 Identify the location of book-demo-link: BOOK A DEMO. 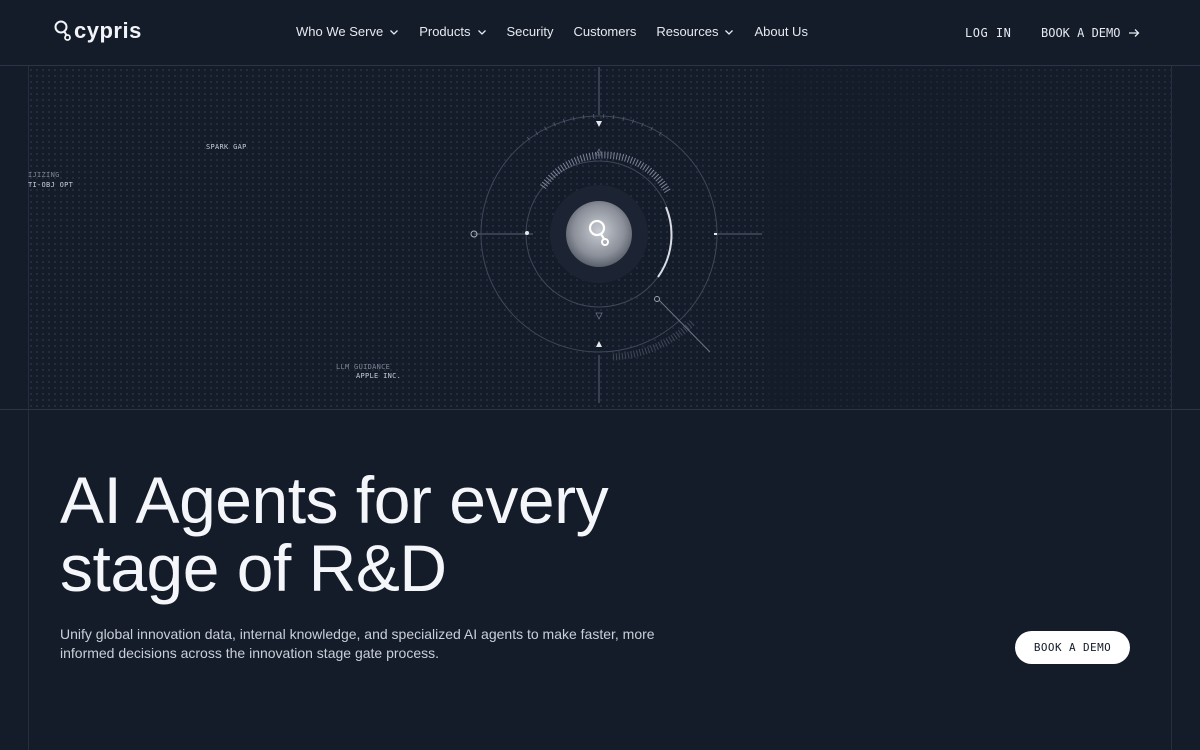
(1090, 33).